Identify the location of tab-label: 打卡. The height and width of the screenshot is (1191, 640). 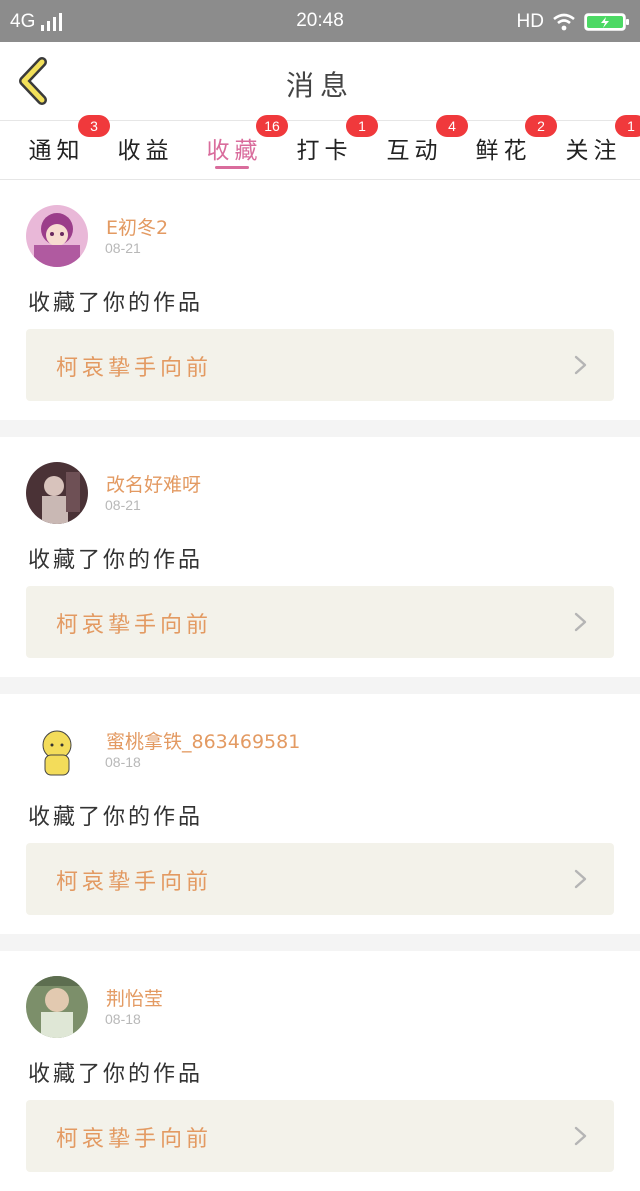
(324, 151).